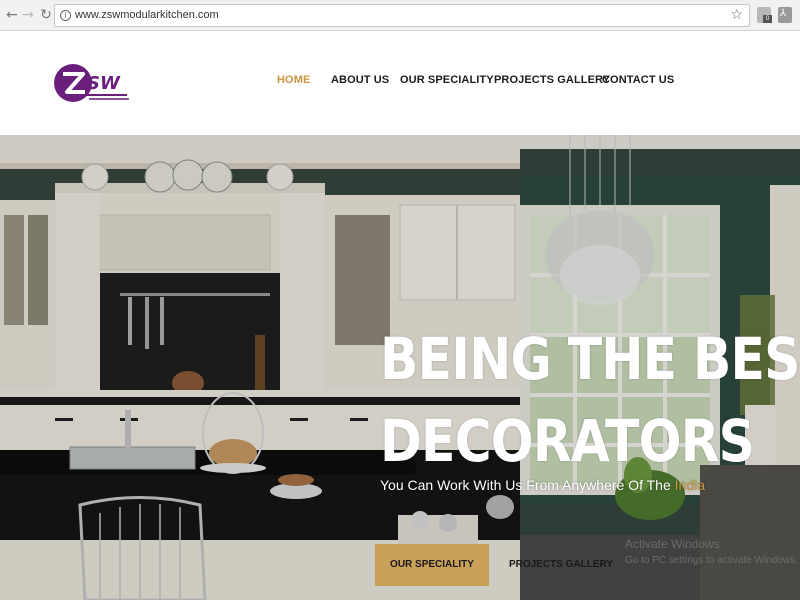 This screenshot has width=800, height=600. What do you see at coordinates (561, 565) in the screenshot?
I see `projects-gallery-button: PROJECTS GALLERY` at bounding box center [561, 565].